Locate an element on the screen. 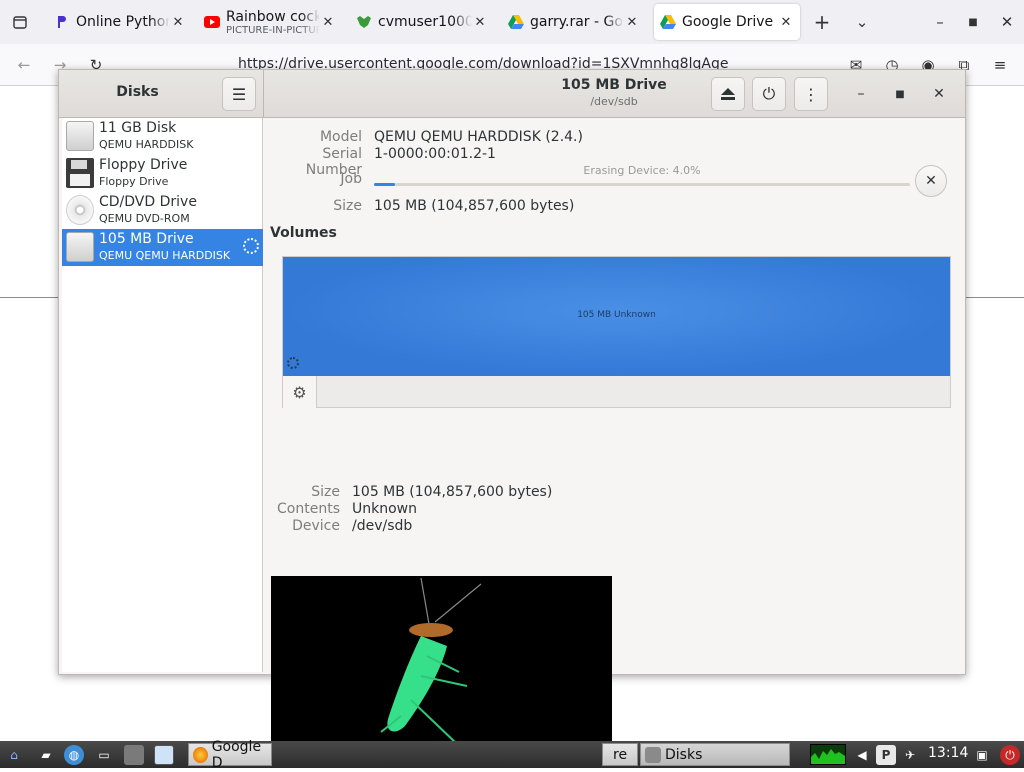 The height and width of the screenshot is (772, 1024). workspace-2-icon is located at coordinates (164, 755).